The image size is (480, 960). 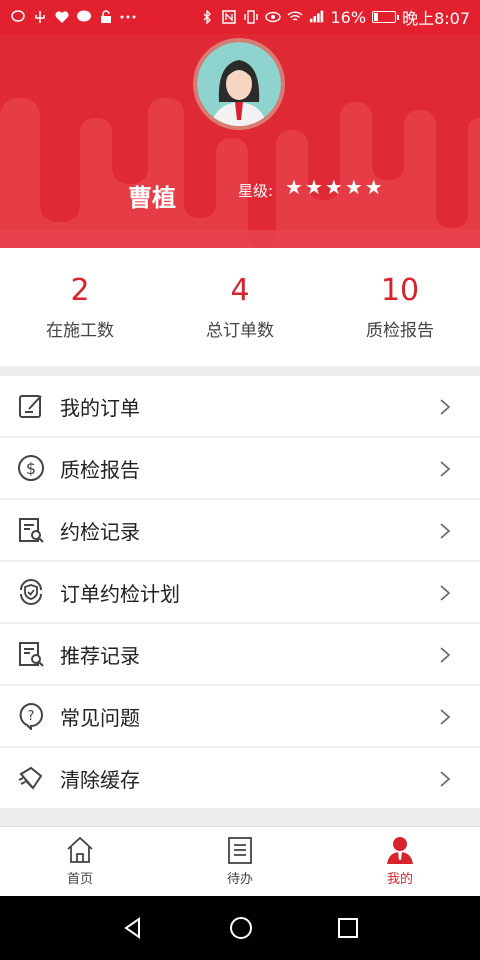 I want to click on broom-icon, so click(x=31, y=778).